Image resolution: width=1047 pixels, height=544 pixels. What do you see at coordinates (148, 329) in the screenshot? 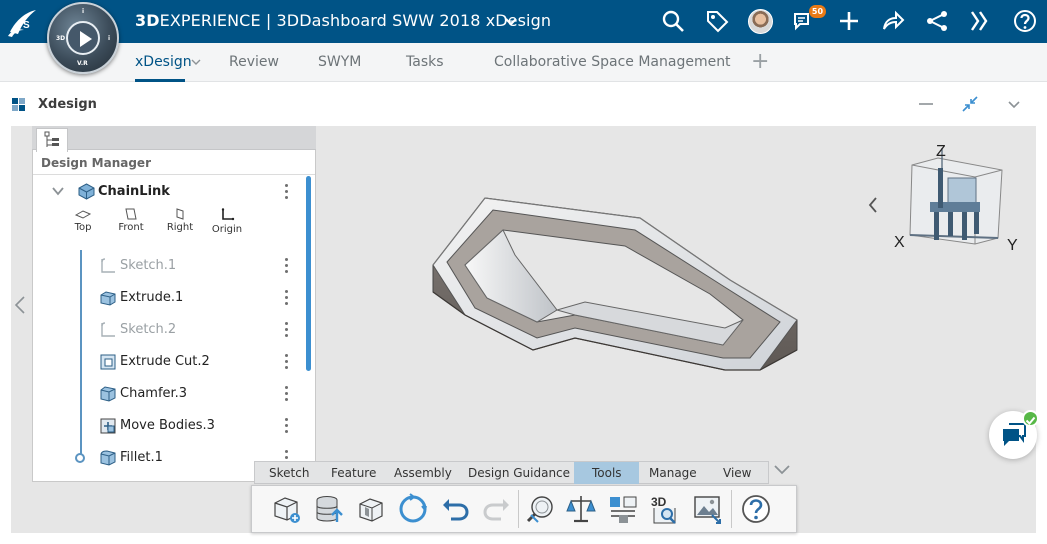
I see `feature-sketch-2: Sketch.2` at bounding box center [148, 329].